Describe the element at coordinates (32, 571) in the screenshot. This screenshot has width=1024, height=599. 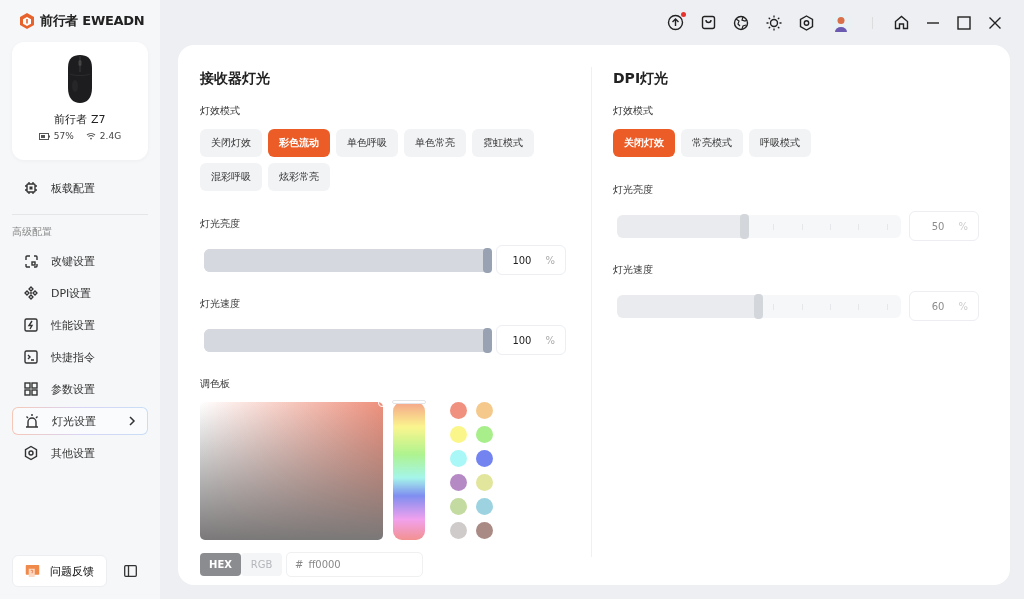
I see `feedback-icon` at that location.